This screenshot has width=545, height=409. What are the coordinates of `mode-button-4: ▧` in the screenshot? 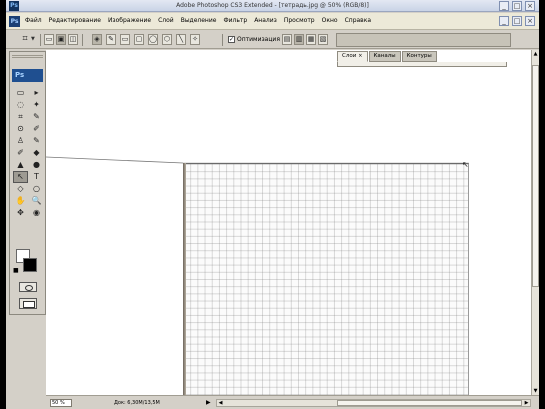 It's located at (323, 39).